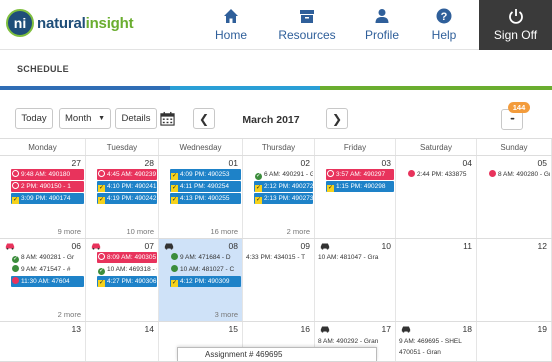 The height and width of the screenshot is (362, 552). I want to click on calendar-day: 10 10 AM: 481047 - Gra, so click(355, 280).